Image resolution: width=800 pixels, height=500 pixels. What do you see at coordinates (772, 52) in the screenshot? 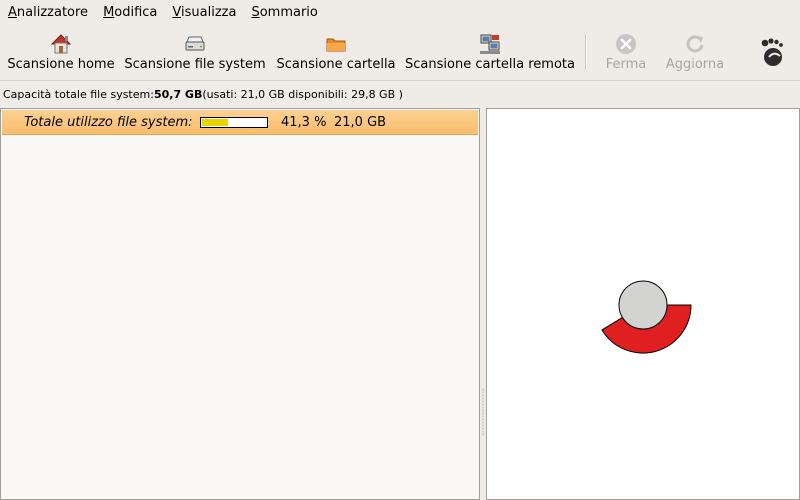
I see `gnome-foot-icon` at bounding box center [772, 52].